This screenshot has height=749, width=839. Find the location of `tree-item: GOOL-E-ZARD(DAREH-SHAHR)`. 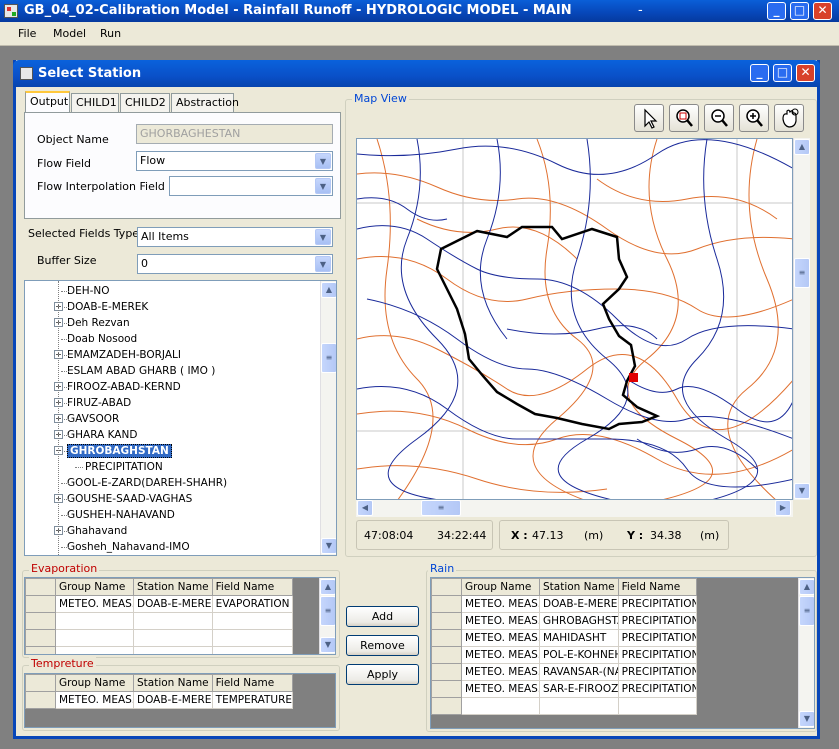

tree-item: GOOL-E-ZARD(DAREH-SHAHR) is located at coordinates (147, 483).